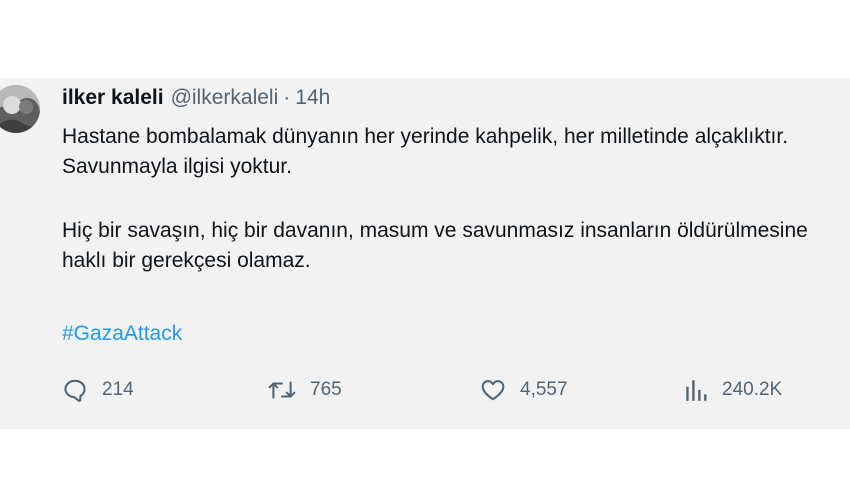 This screenshot has height=500, width=850. What do you see at coordinates (122, 334) in the screenshot?
I see `hashtag-link: #GazaAttack` at bounding box center [122, 334].